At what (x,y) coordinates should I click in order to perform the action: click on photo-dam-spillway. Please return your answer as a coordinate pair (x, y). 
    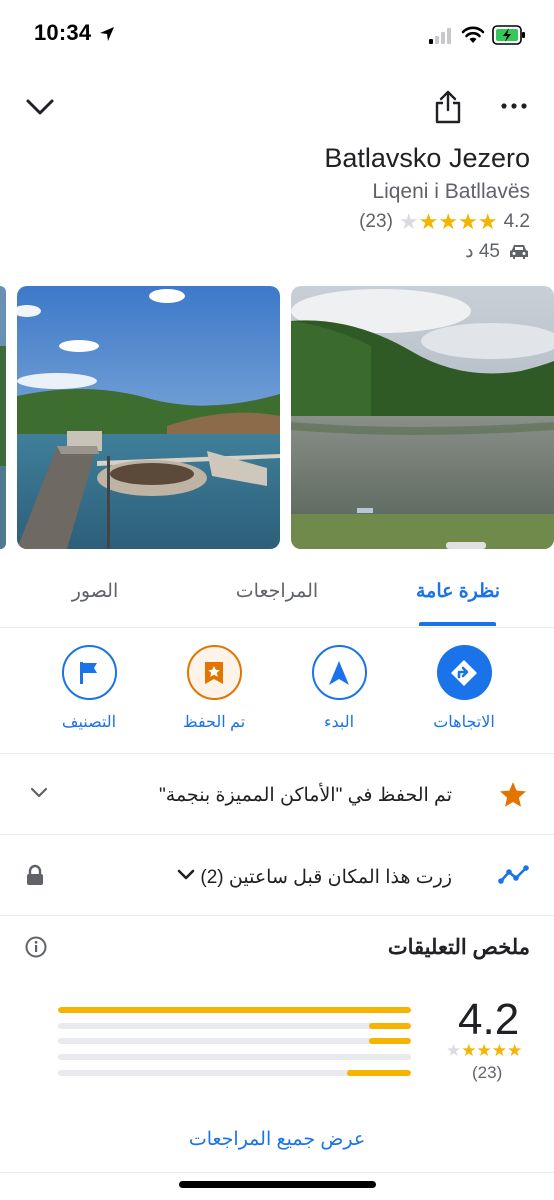
    Looking at the image, I should click on (148, 417).